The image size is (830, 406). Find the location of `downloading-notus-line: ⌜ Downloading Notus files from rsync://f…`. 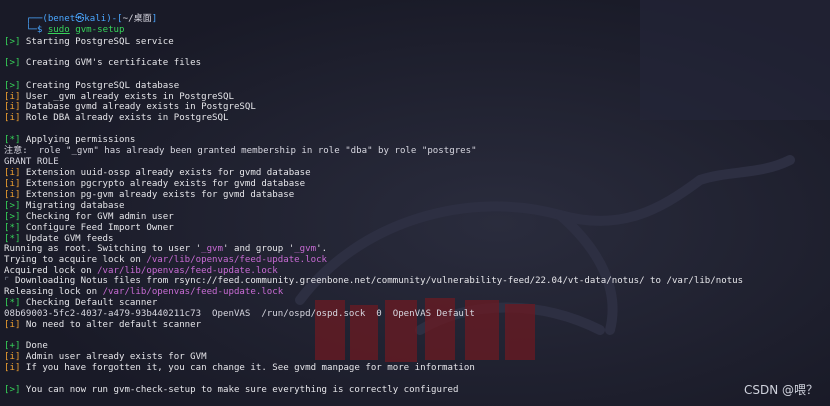

downloading-notus-line: ⌜ Downloading Notus files from rsync://f… is located at coordinates (374, 281).